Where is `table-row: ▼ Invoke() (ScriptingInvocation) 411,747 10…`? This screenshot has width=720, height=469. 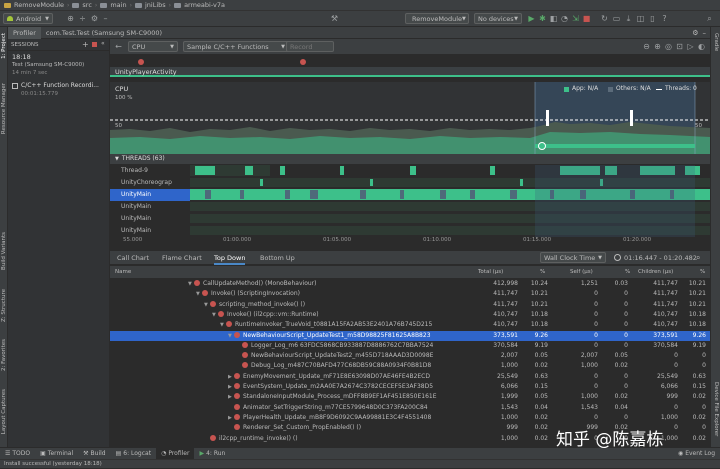 table-row: ▼ Invoke() (ScriptingInvocation) 411,747 10… is located at coordinates (410, 294).